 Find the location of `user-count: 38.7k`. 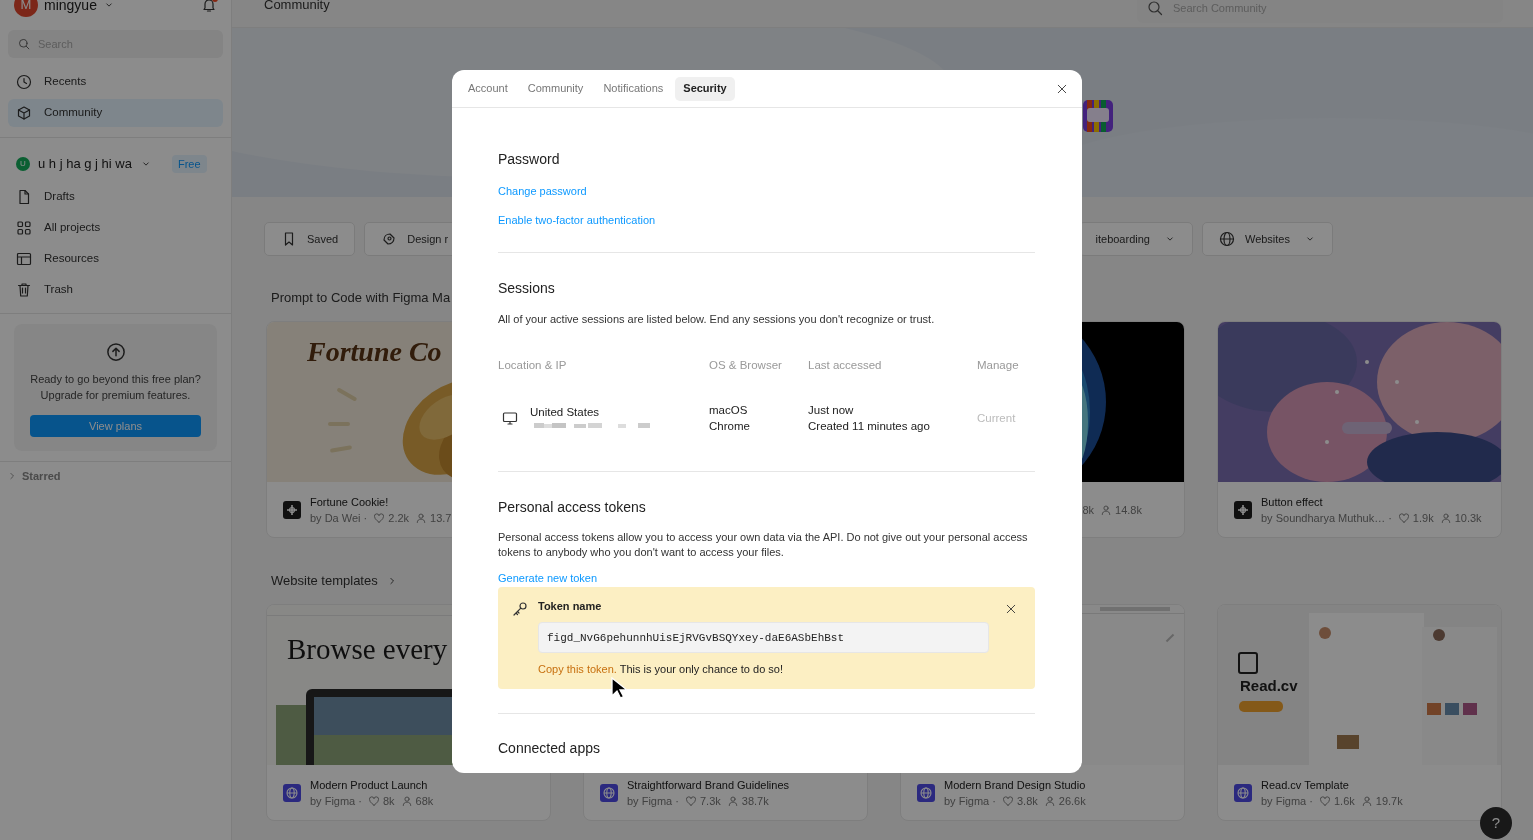

user-count: 38.7k is located at coordinates (755, 801).